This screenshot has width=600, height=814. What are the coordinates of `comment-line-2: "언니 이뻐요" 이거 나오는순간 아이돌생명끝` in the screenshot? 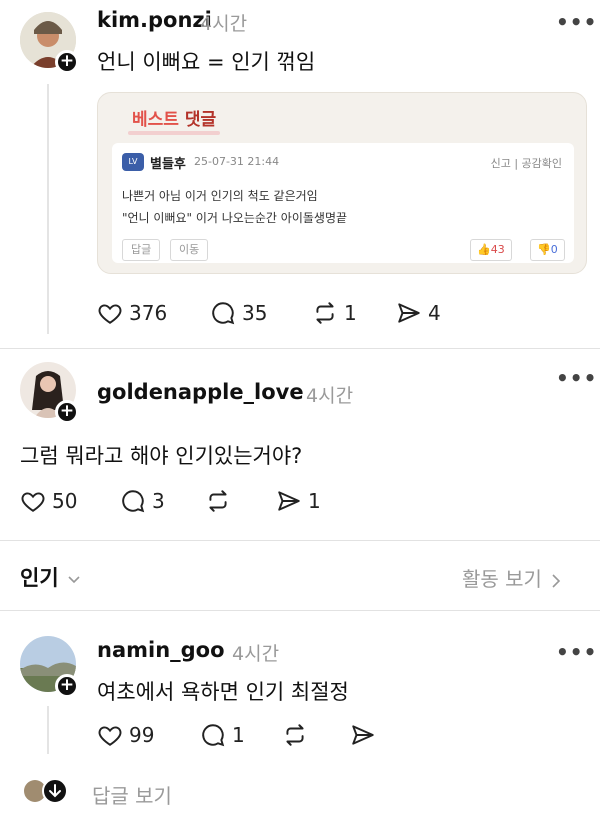 It's located at (235, 218).